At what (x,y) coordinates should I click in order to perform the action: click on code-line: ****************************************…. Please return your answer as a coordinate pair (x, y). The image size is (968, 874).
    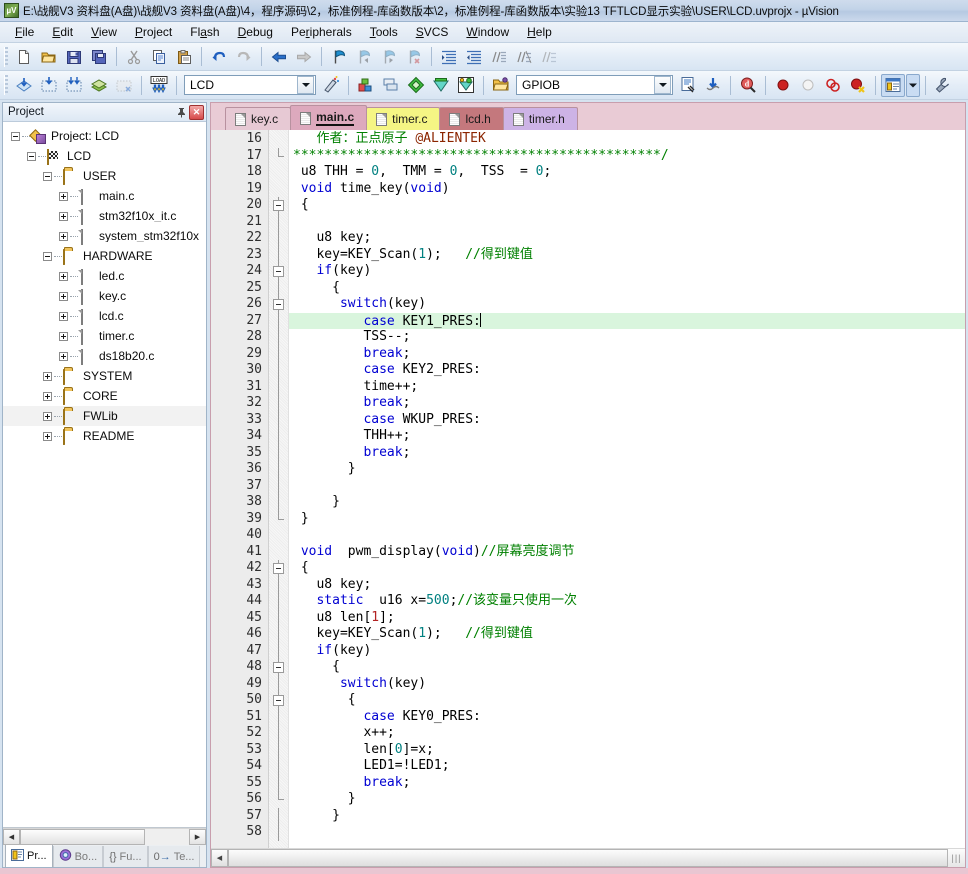
    Looking at the image, I should click on (627, 156).